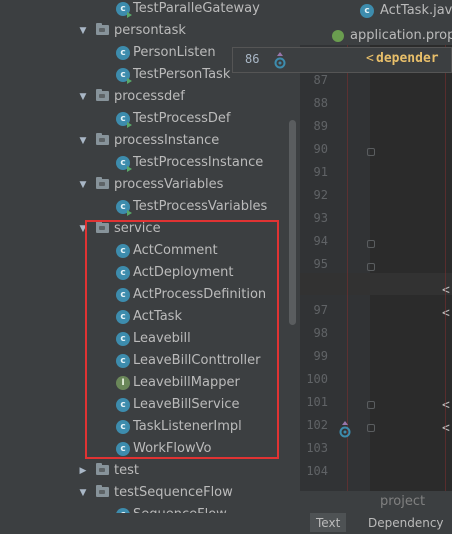 The image size is (452, 534). What do you see at coordinates (317, 425) in the screenshot?
I see `line-number: 102` at bounding box center [317, 425].